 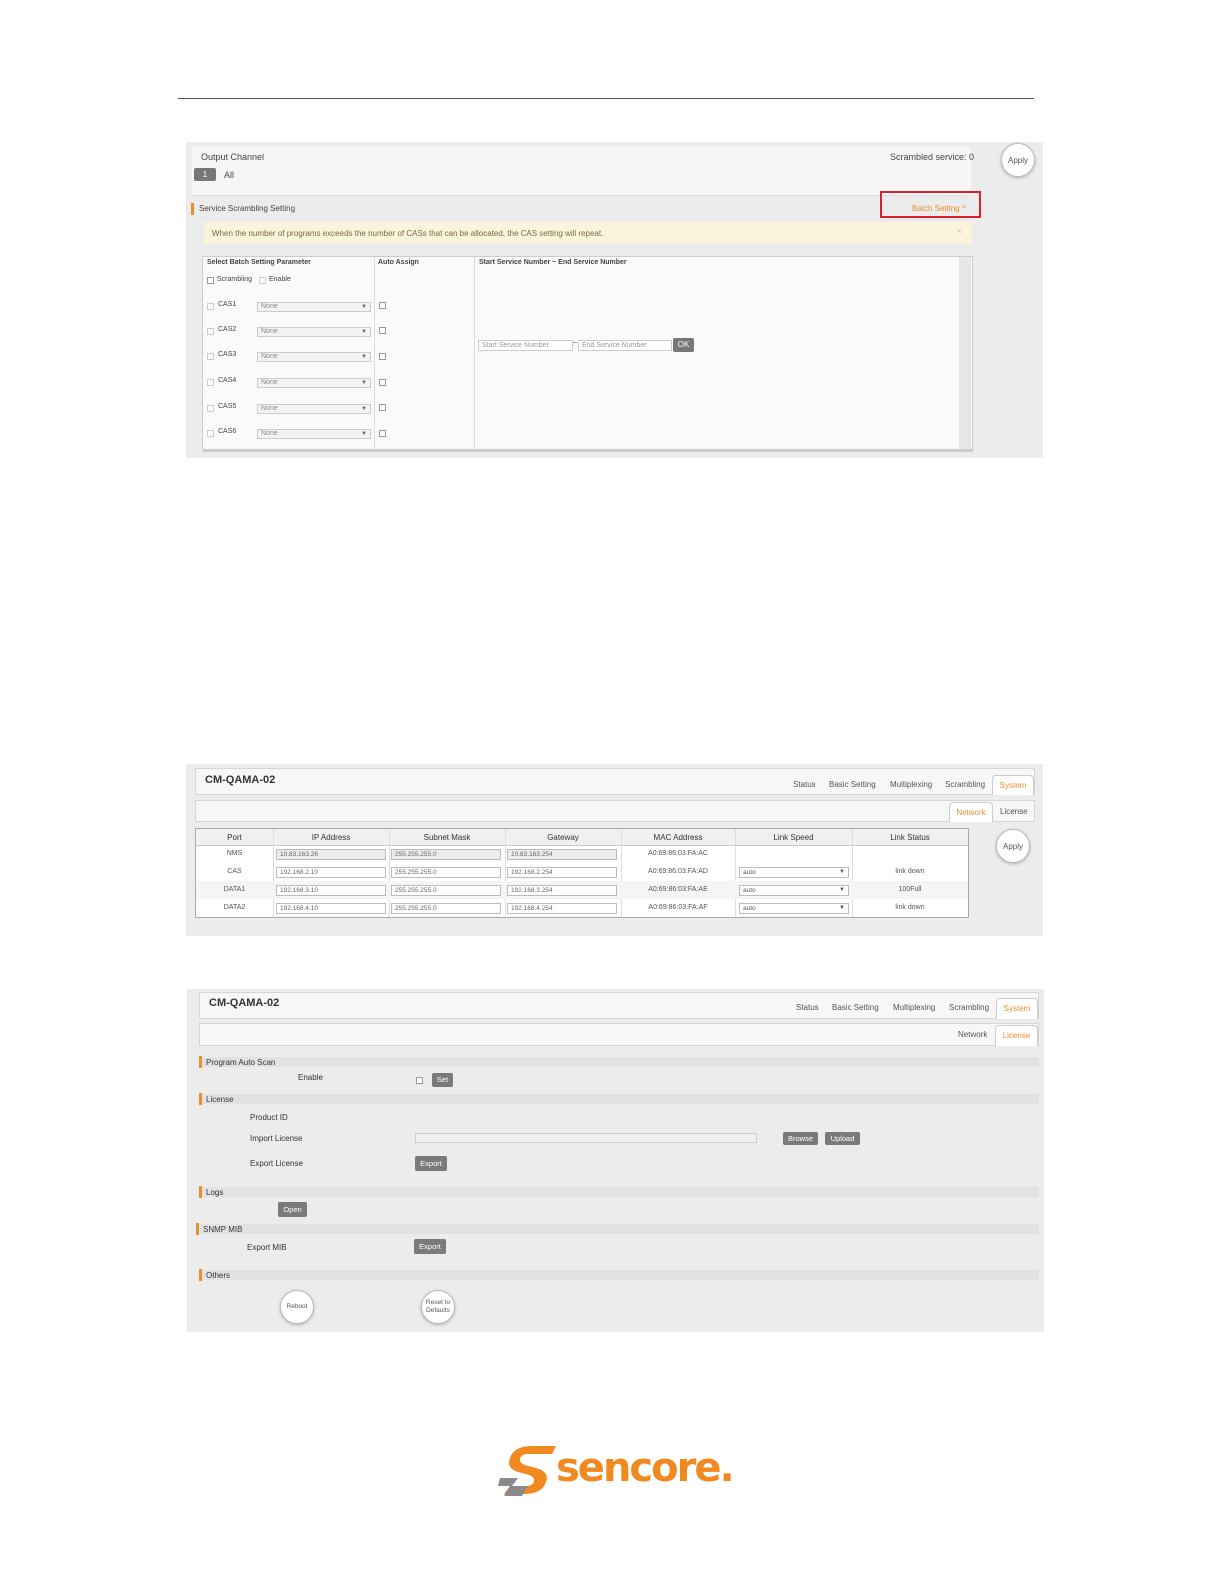 What do you see at coordinates (205, 174) in the screenshot?
I see `channel-1-button: 1` at bounding box center [205, 174].